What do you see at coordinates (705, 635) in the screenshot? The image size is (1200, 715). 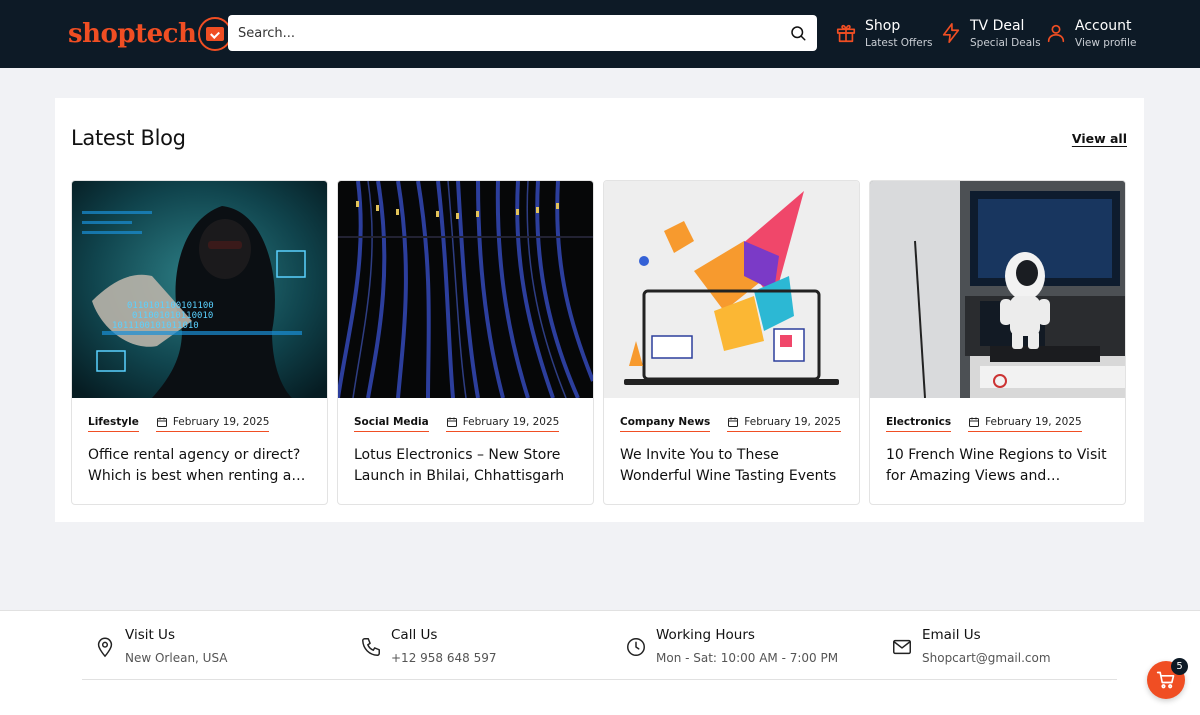 I see `footer-item-title: Working Hours` at bounding box center [705, 635].